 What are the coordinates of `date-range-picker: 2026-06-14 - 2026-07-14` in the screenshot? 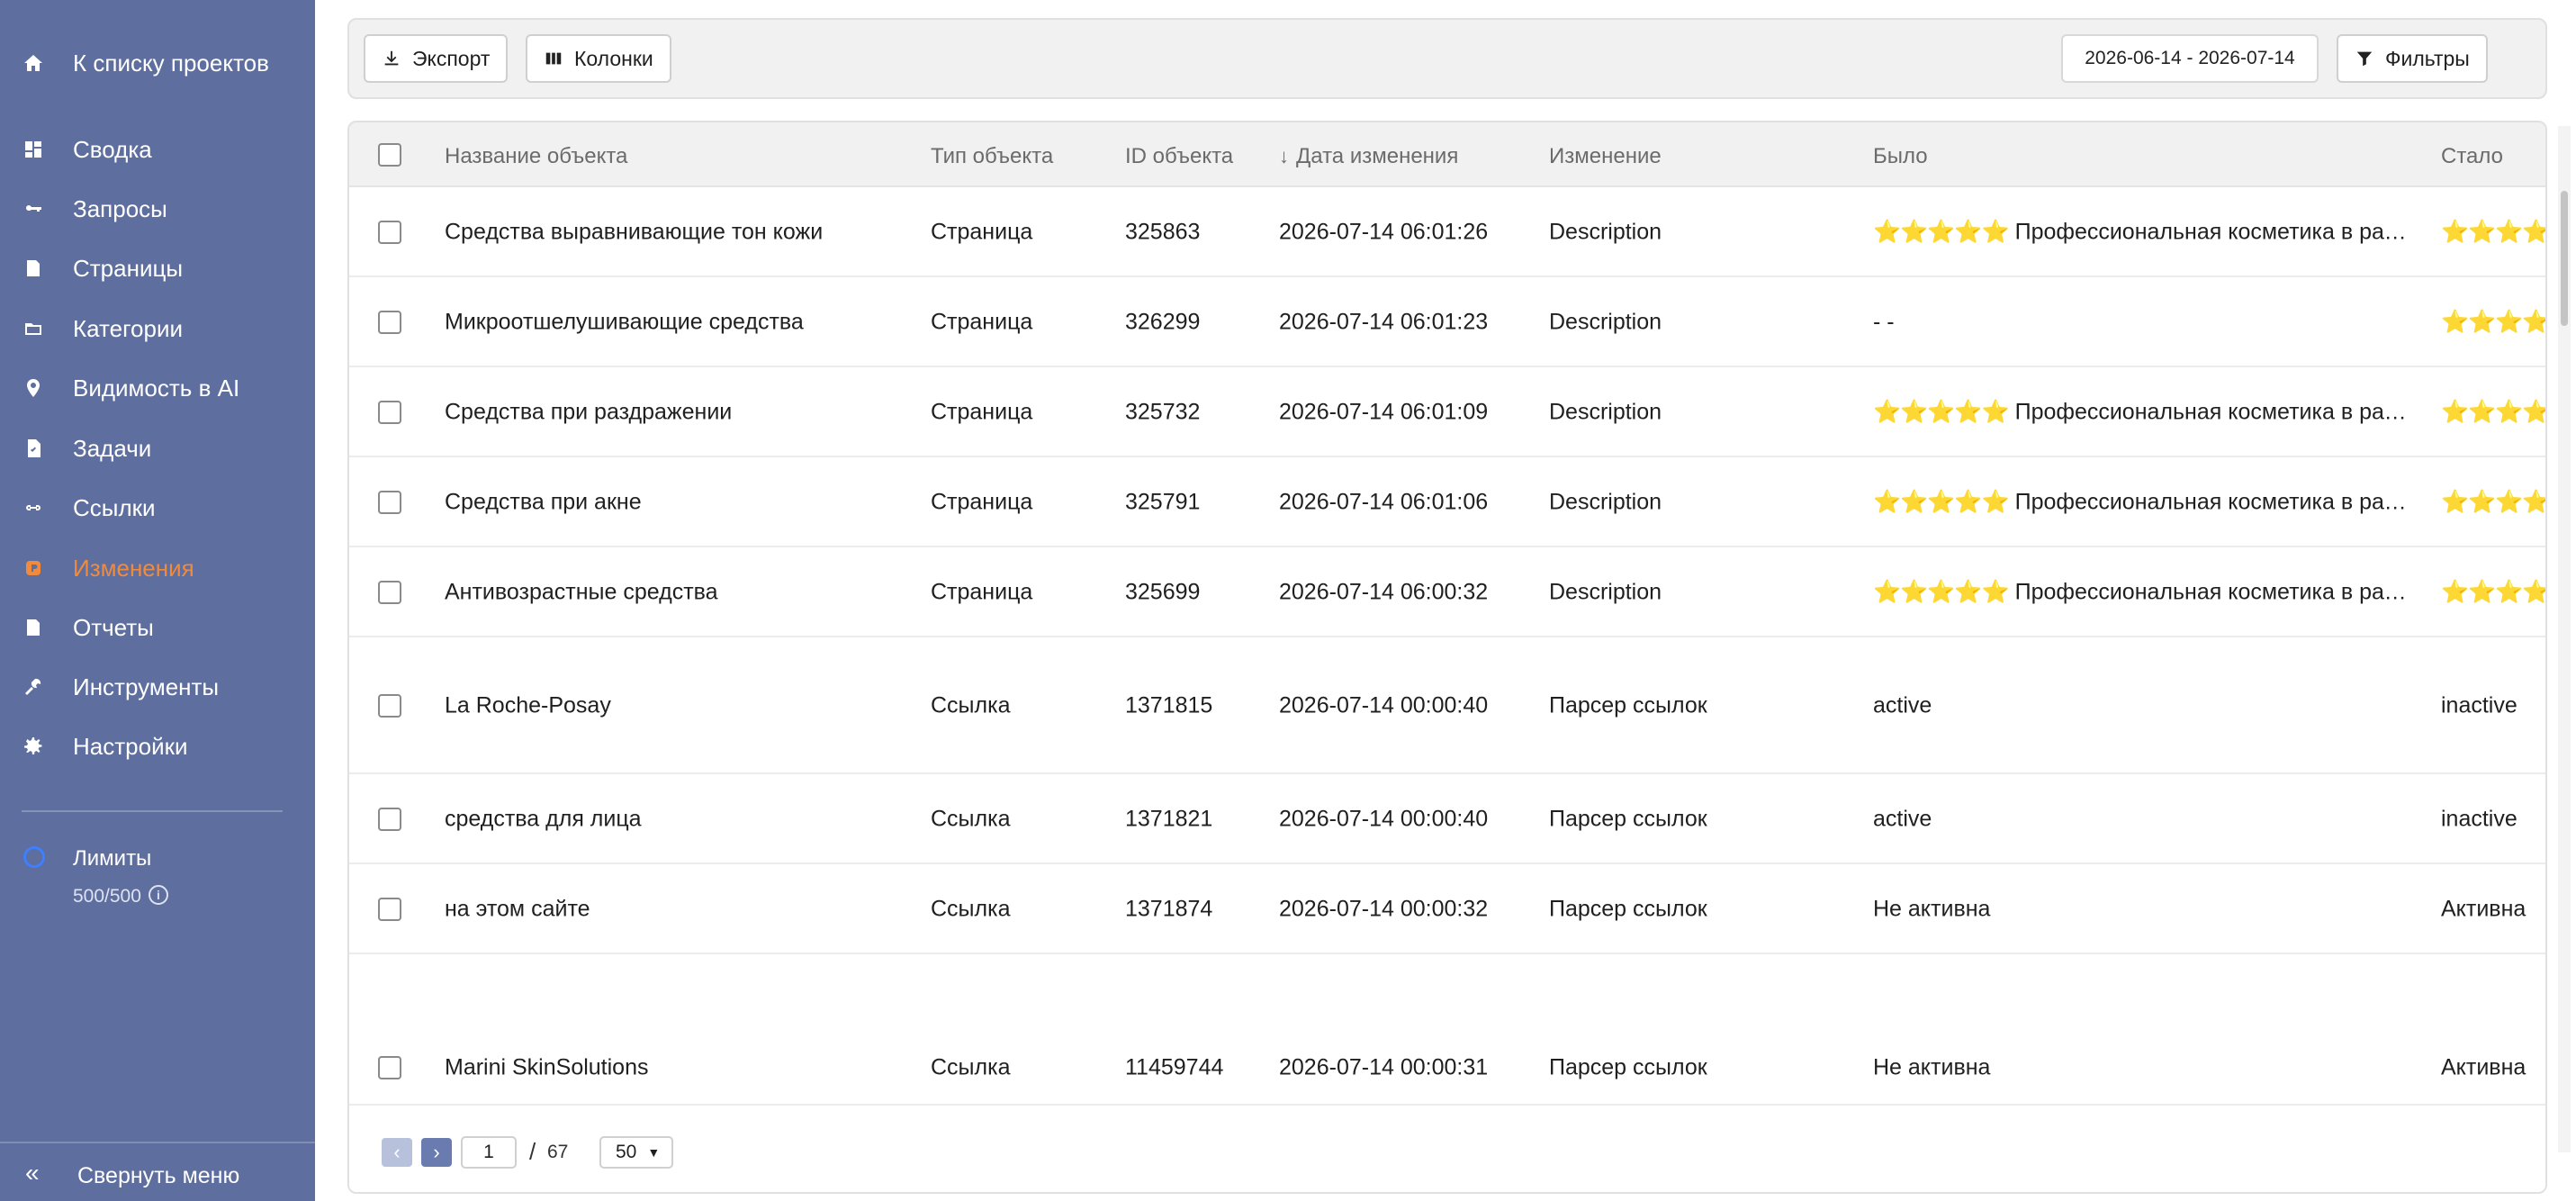 It's located at (2190, 58).